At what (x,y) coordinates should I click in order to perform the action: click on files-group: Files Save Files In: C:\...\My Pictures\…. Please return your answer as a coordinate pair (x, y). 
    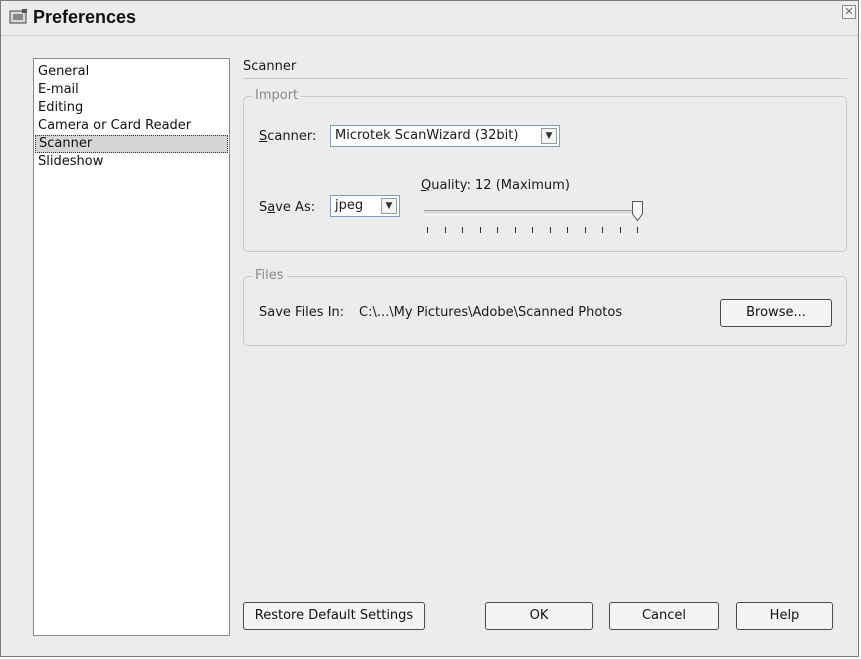
    Looking at the image, I should click on (545, 307).